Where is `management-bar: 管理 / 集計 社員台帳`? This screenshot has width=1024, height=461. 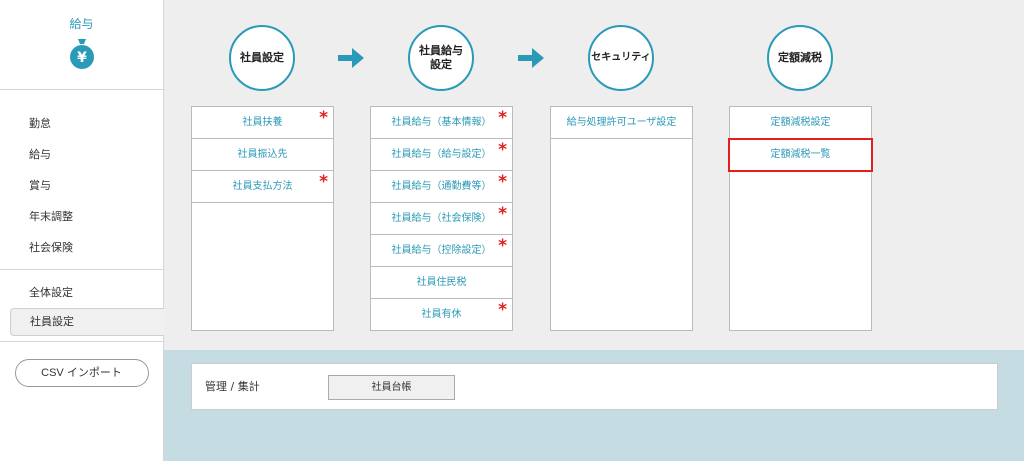 management-bar: 管理 / 集計 社員台帳 is located at coordinates (594, 386).